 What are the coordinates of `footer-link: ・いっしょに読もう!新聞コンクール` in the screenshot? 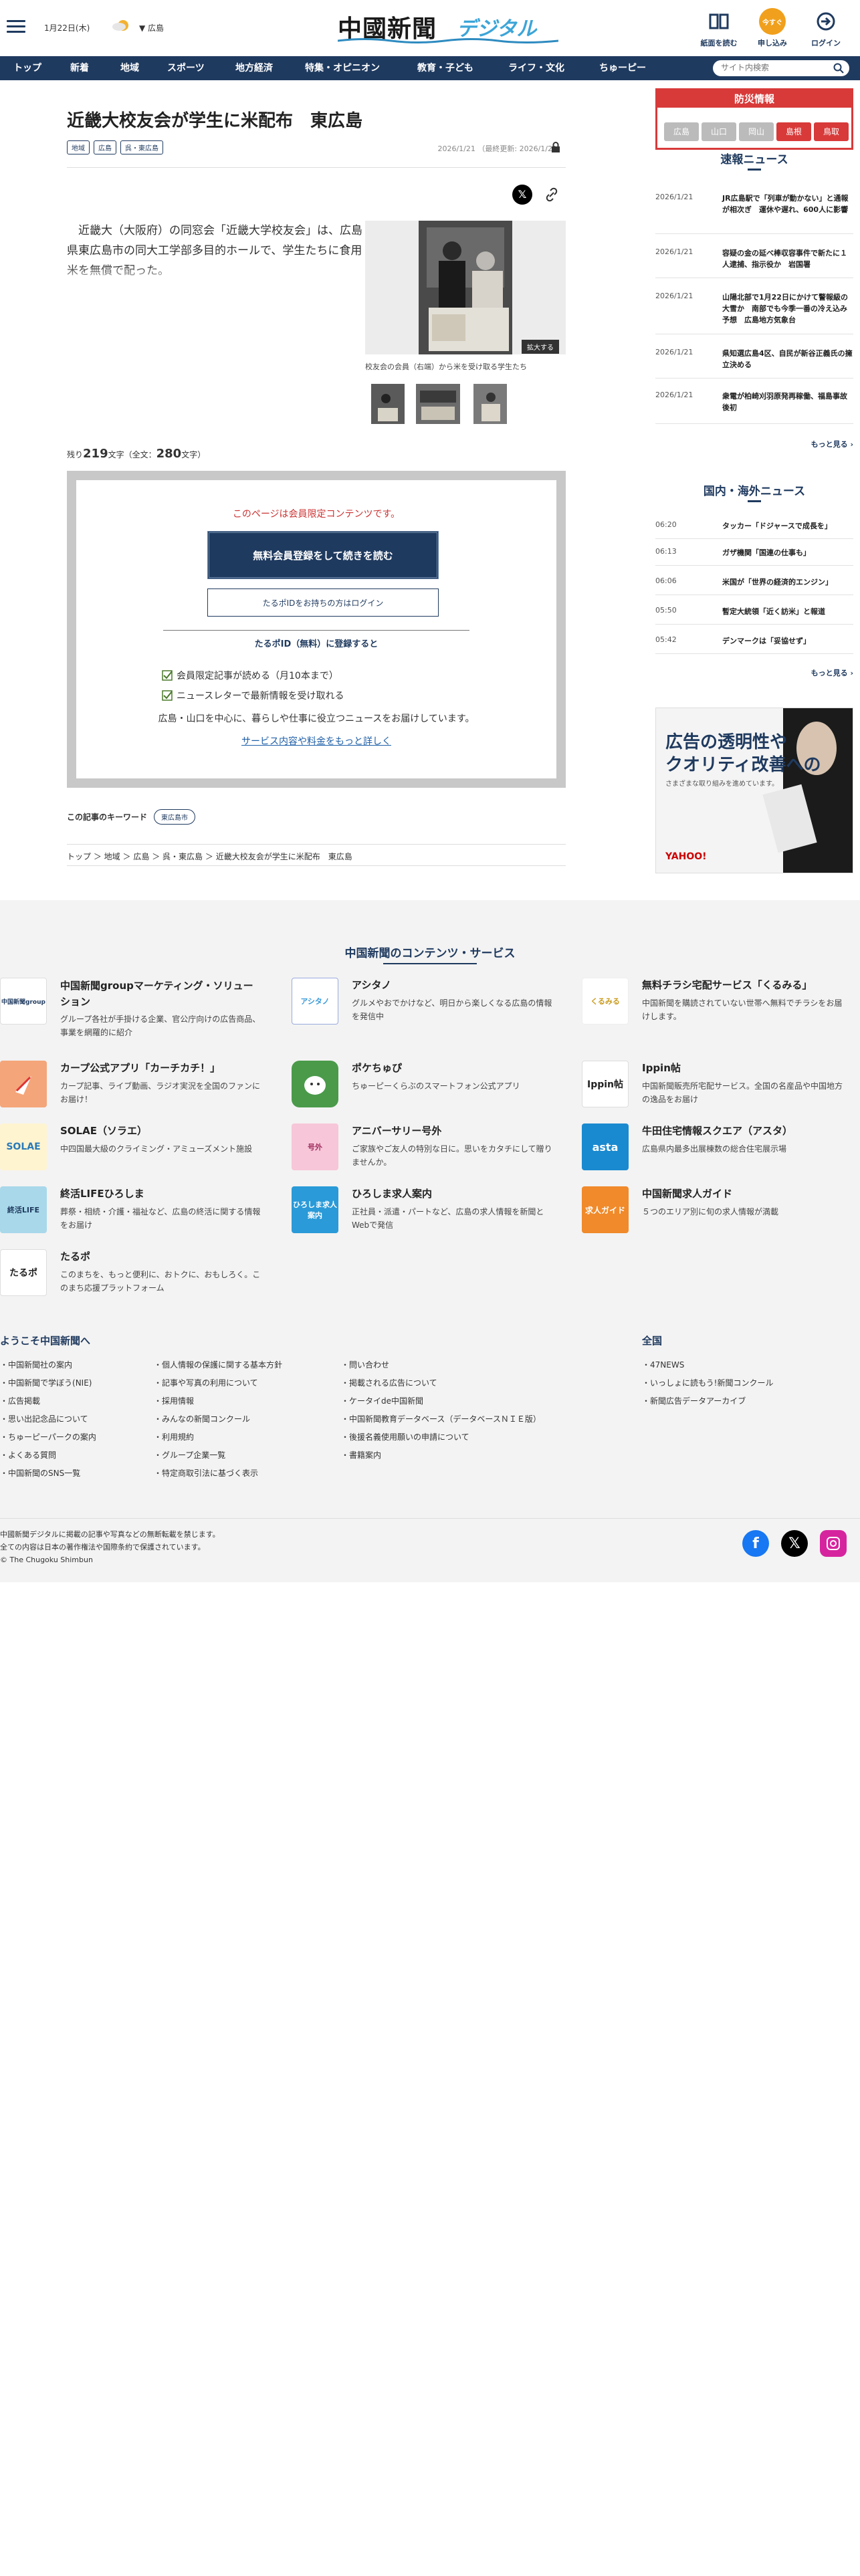 It's located at (707, 1386).